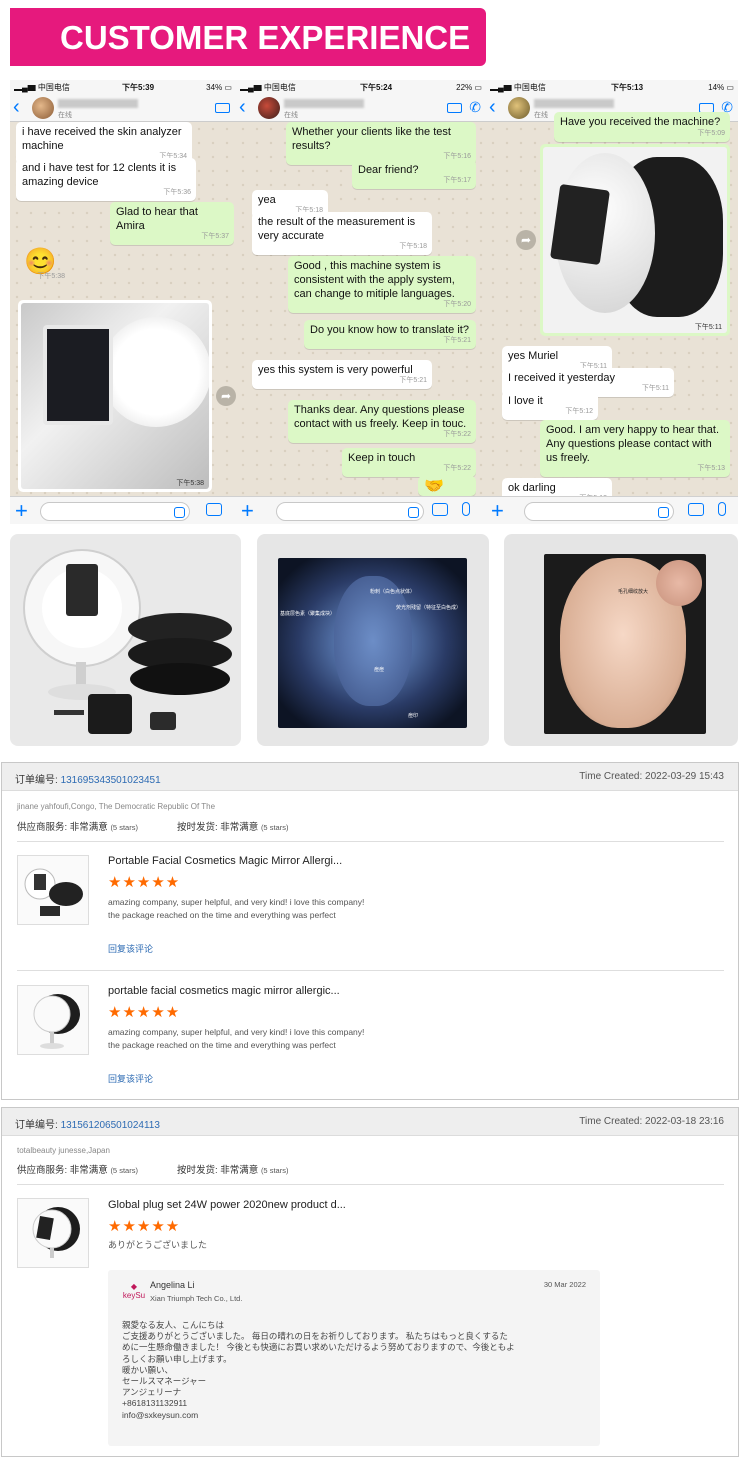 This screenshot has height=1471, width=750. What do you see at coordinates (429, 608) in the screenshot?
I see `annotation-label: 荧光剂残留（特征至白色成）` at bounding box center [429, 608].